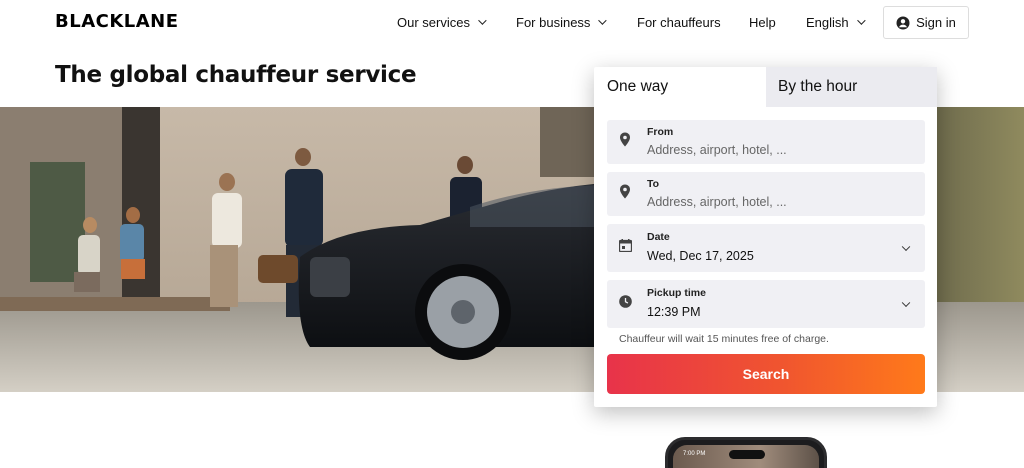 The image size is (1024, 468). Describe the element at coordinates (766, 304) in the screenshot. I see `pickup-time-field: Pickup time 12:39 PM` at that location.